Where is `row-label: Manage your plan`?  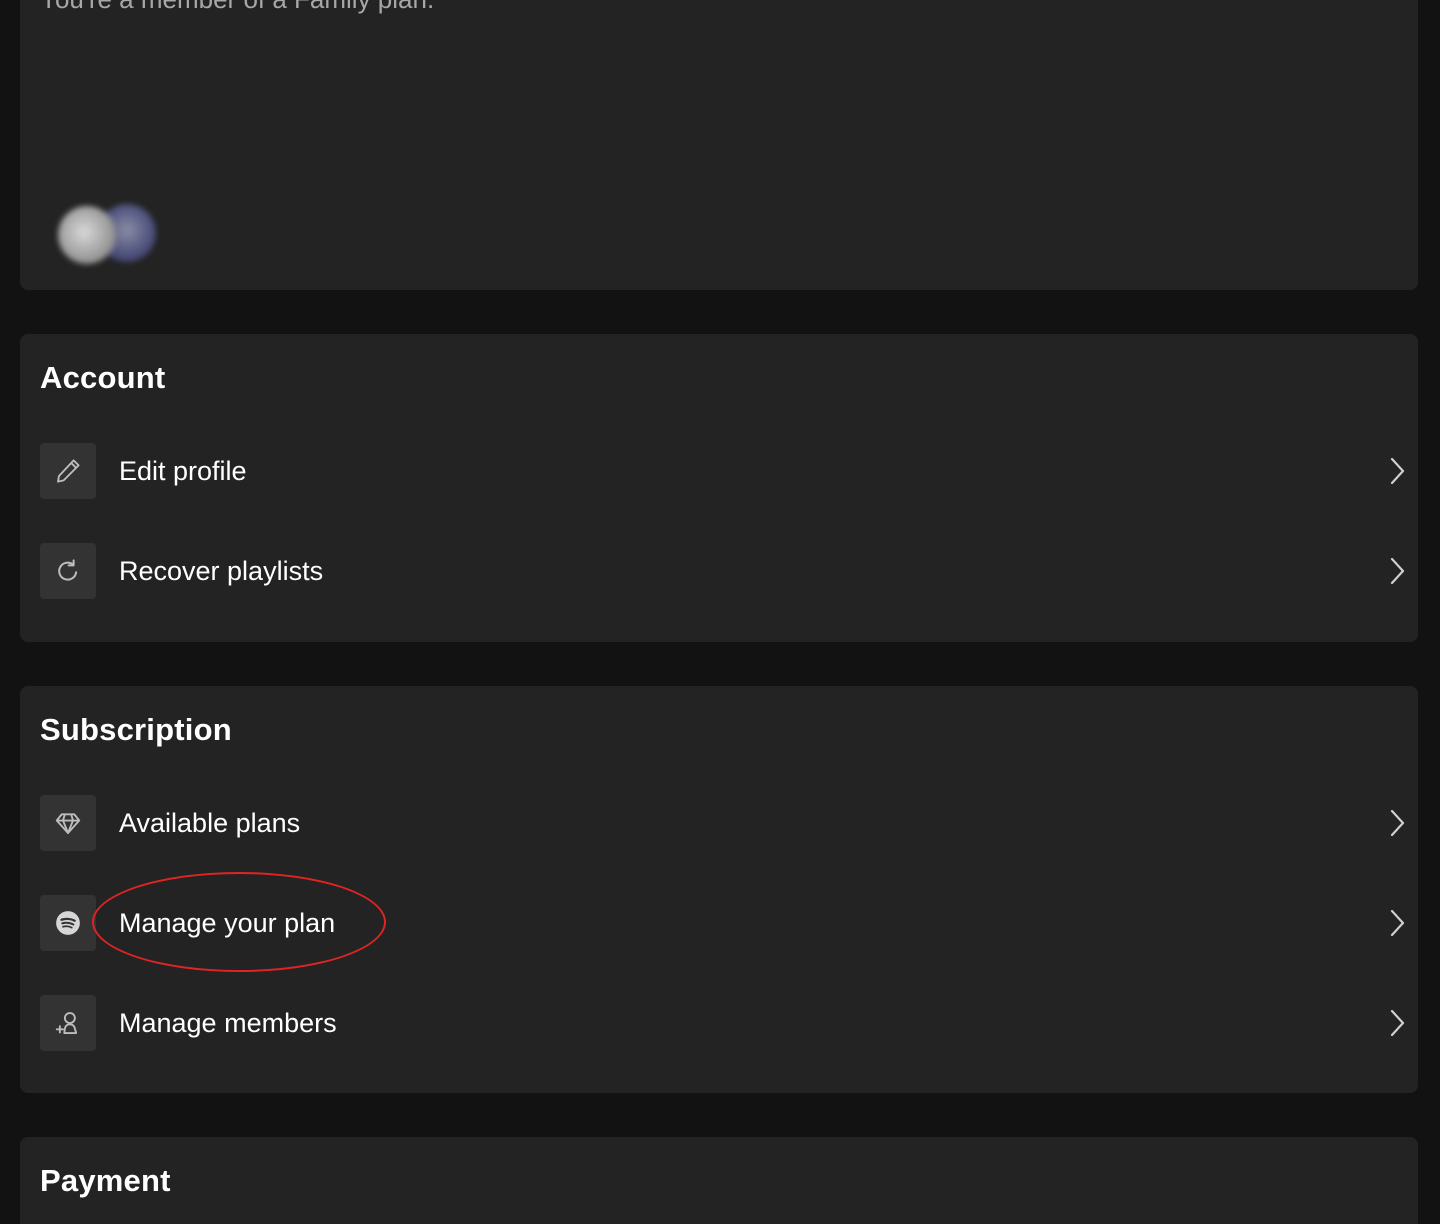
row-label: Manage your plan is located at coordinates (227, 922).